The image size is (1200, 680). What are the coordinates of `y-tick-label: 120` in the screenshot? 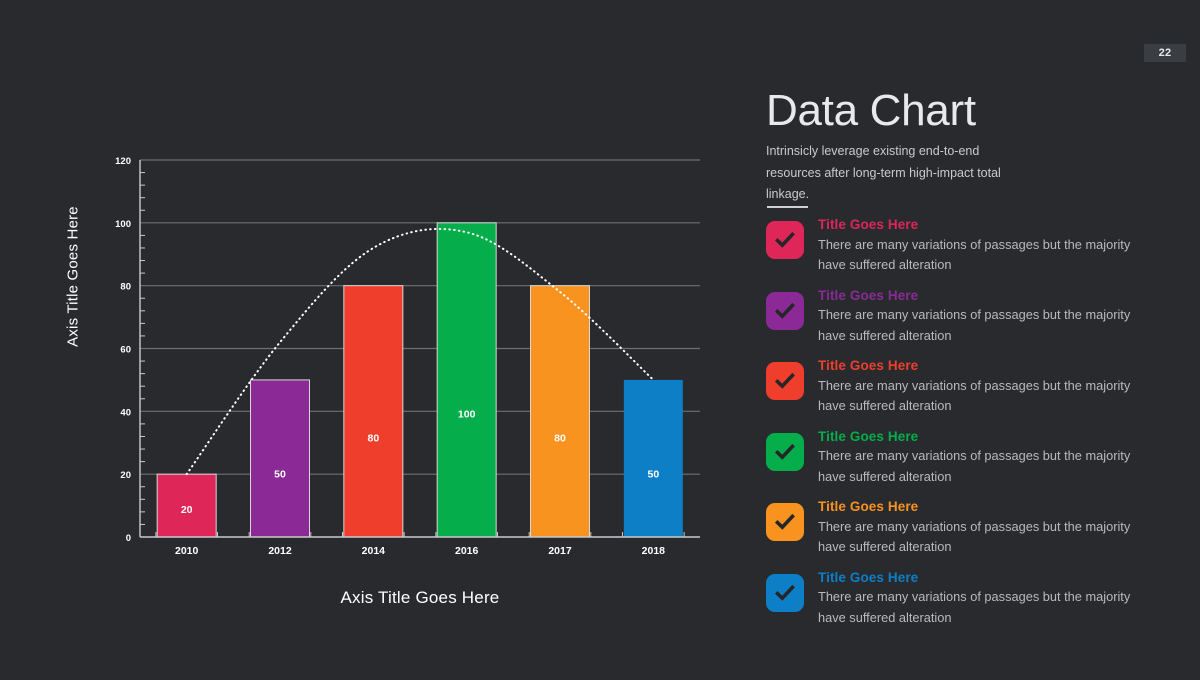 It's located at (123, 161).